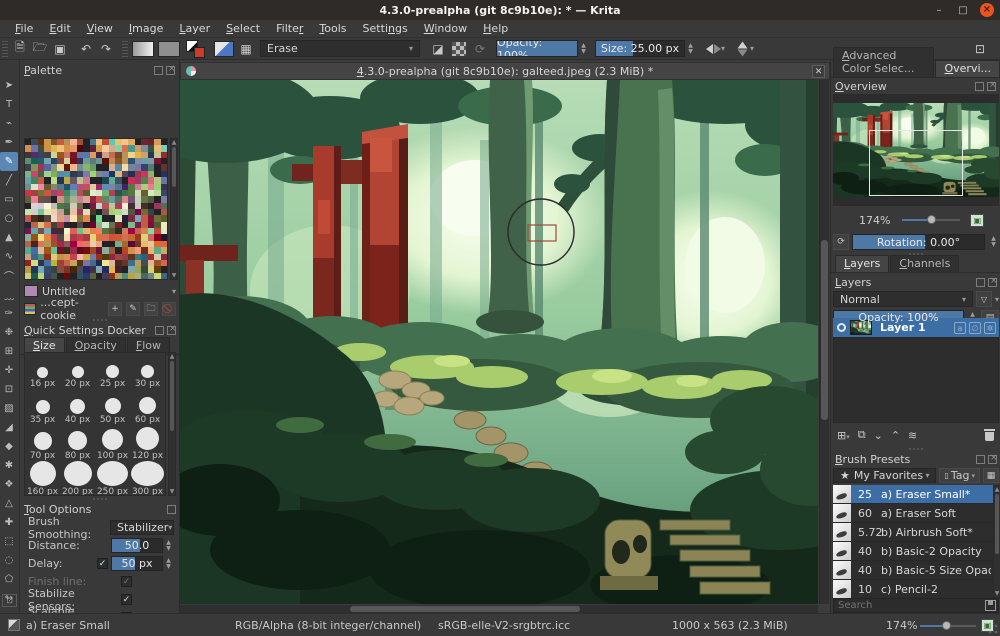 This screenshot has height=636, width=1000. Describe the element at coordinates (713, 48) in the screenshot. I see `mirror-horizontal-icon` at that location.